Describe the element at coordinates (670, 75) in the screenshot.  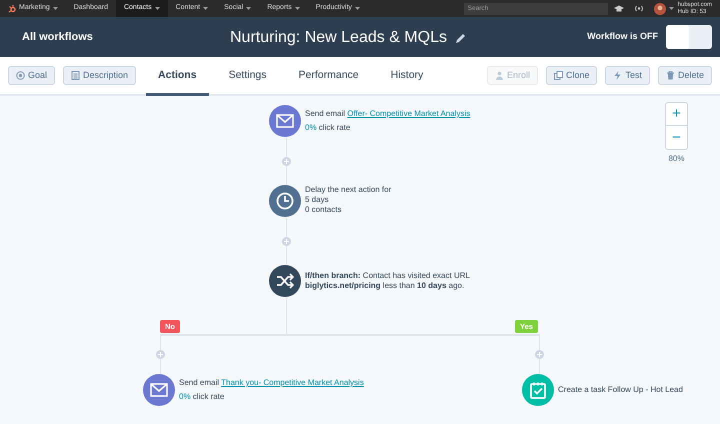
I see `trash-icon` at that location.